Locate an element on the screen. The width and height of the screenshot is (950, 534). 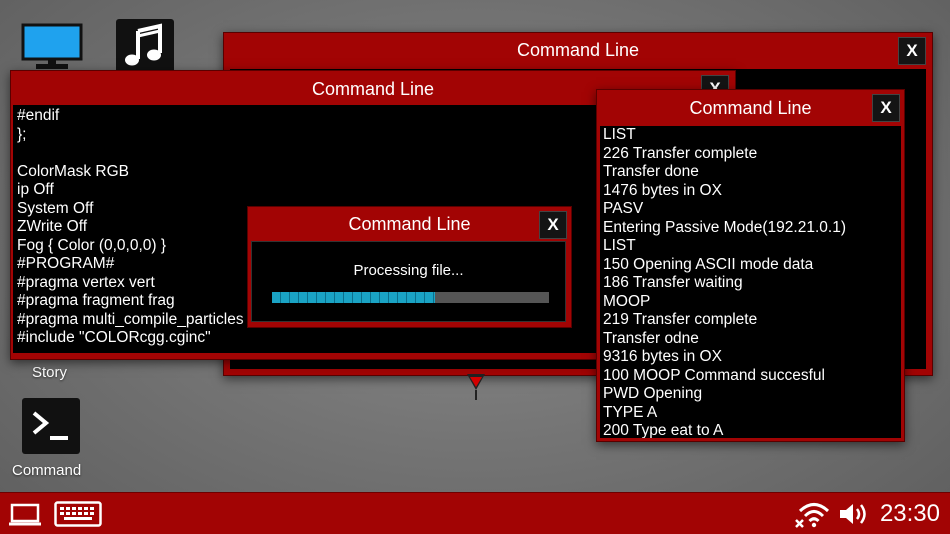
terminal-line: 9316 bytes in OX is located at coordinates (662, 356).